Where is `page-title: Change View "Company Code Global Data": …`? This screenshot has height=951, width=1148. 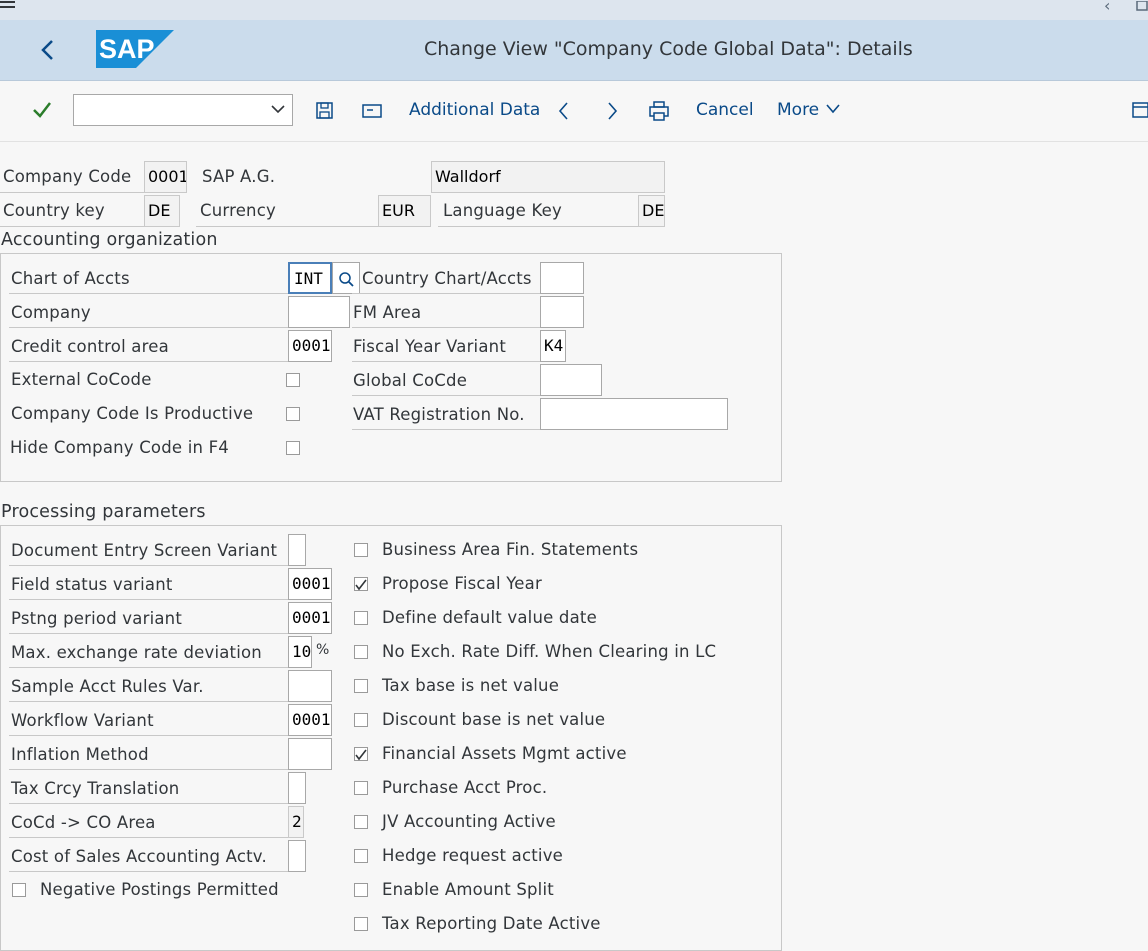
page-title: Change View "Company Code Global Data": … is located at coordinates (668, 49).